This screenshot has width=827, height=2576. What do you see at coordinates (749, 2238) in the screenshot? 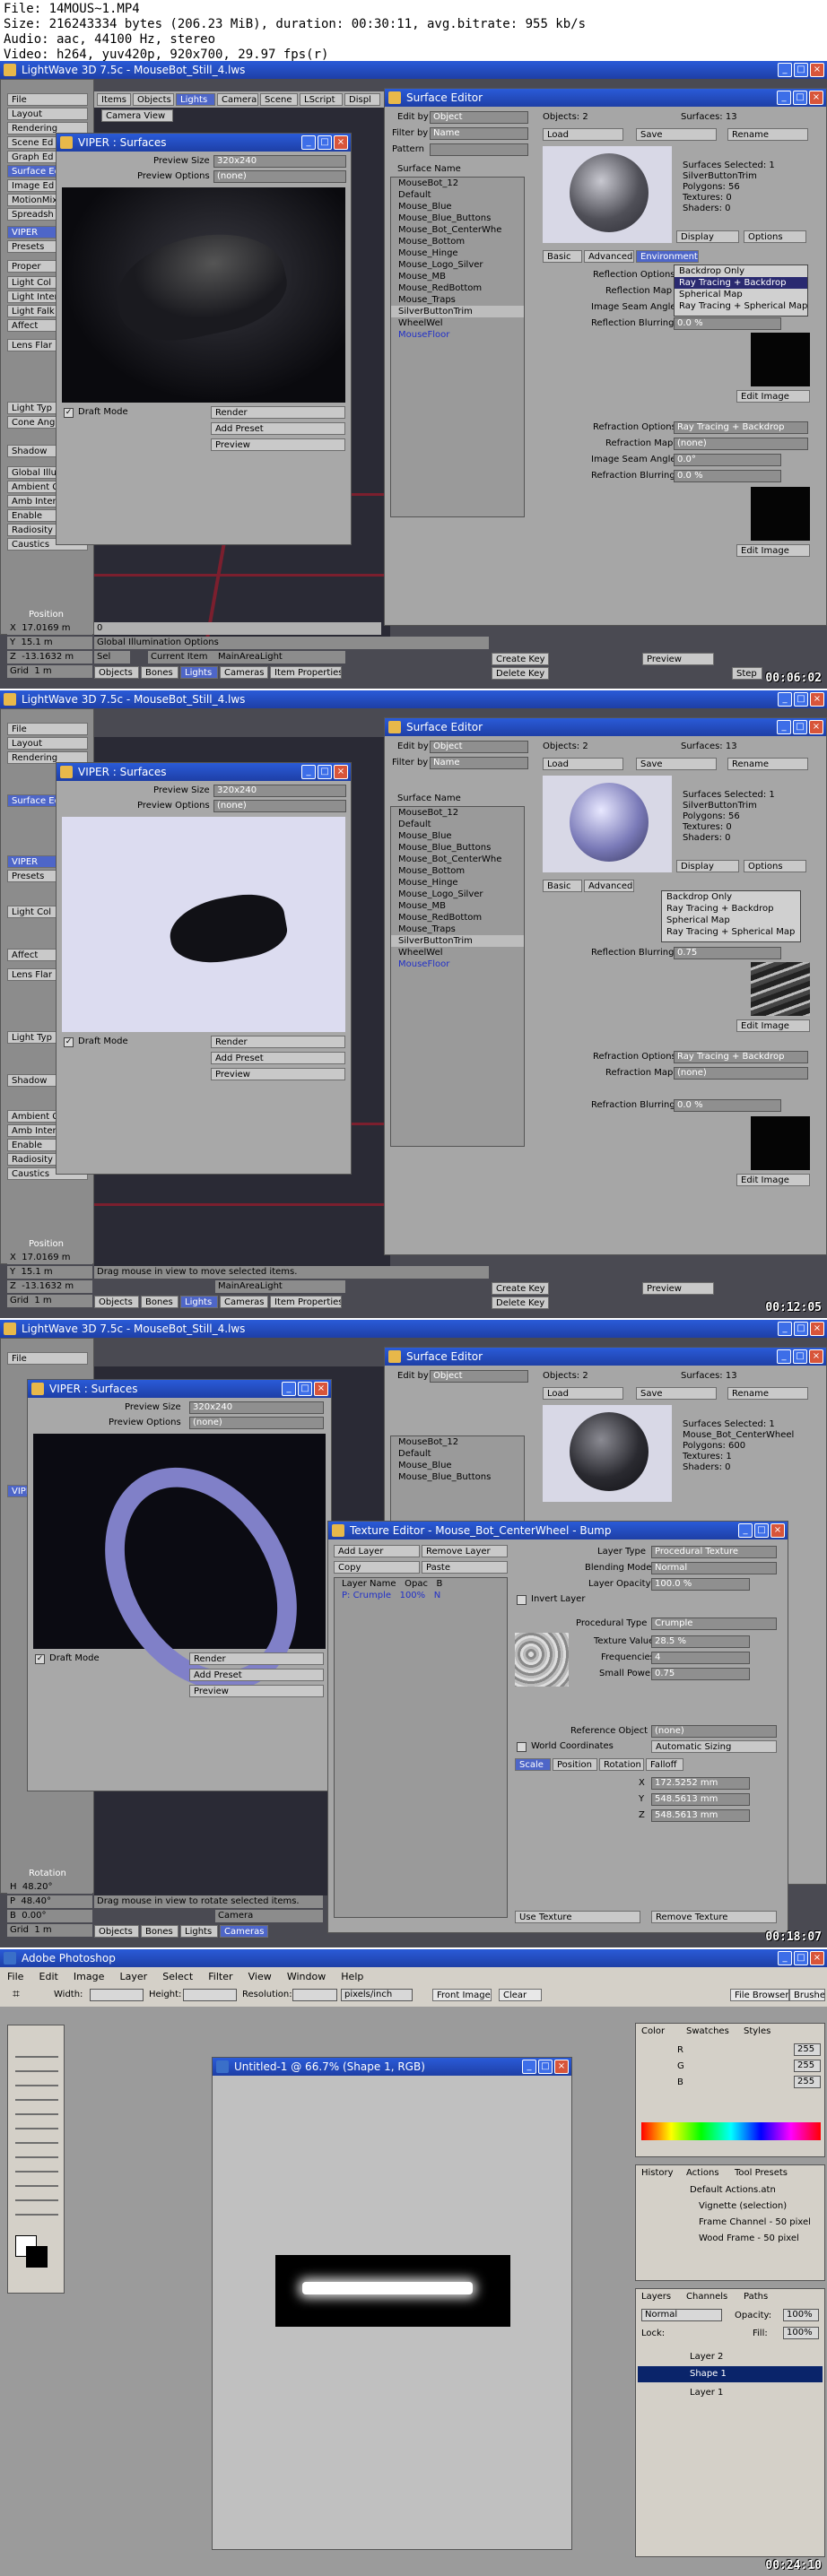
I see `action-item: Wood Frame - 50 pixel` at bounding box center [749, 2238].